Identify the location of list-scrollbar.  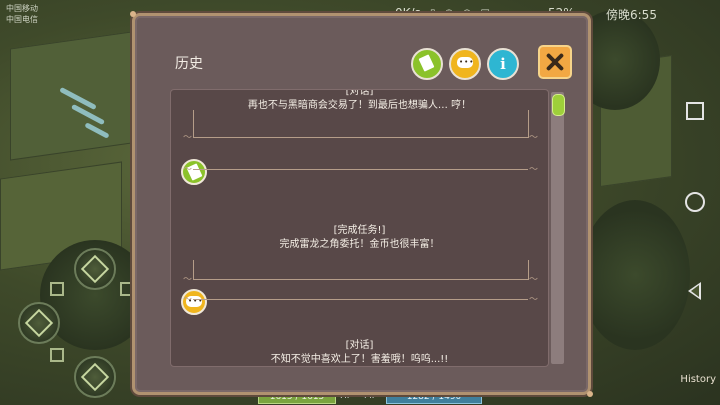
(558, 228).